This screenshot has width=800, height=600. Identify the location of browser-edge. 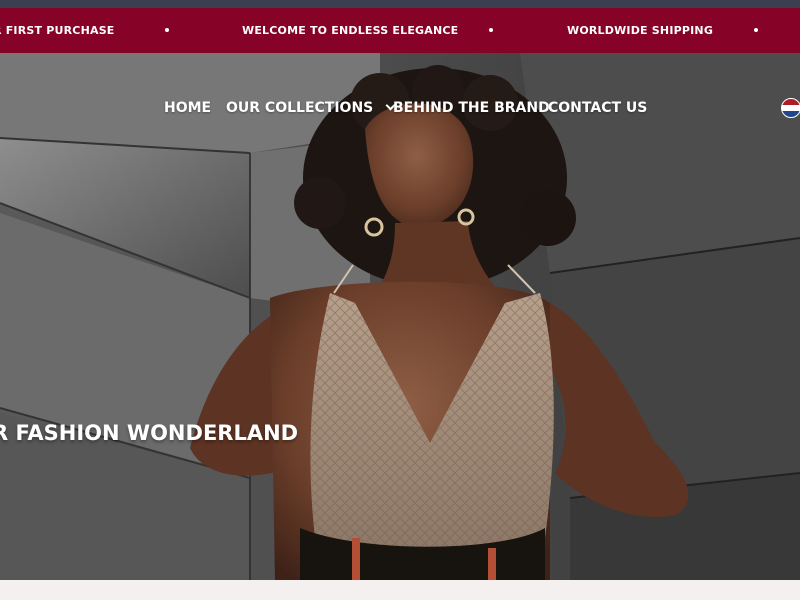
(400, 4).